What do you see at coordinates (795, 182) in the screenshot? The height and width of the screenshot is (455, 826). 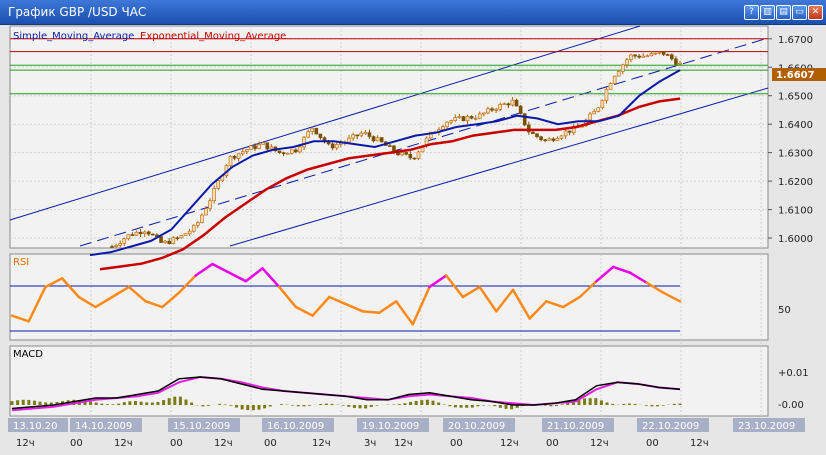 I see `price-tick-label: 1.6200` at bounding box center [795, 182].